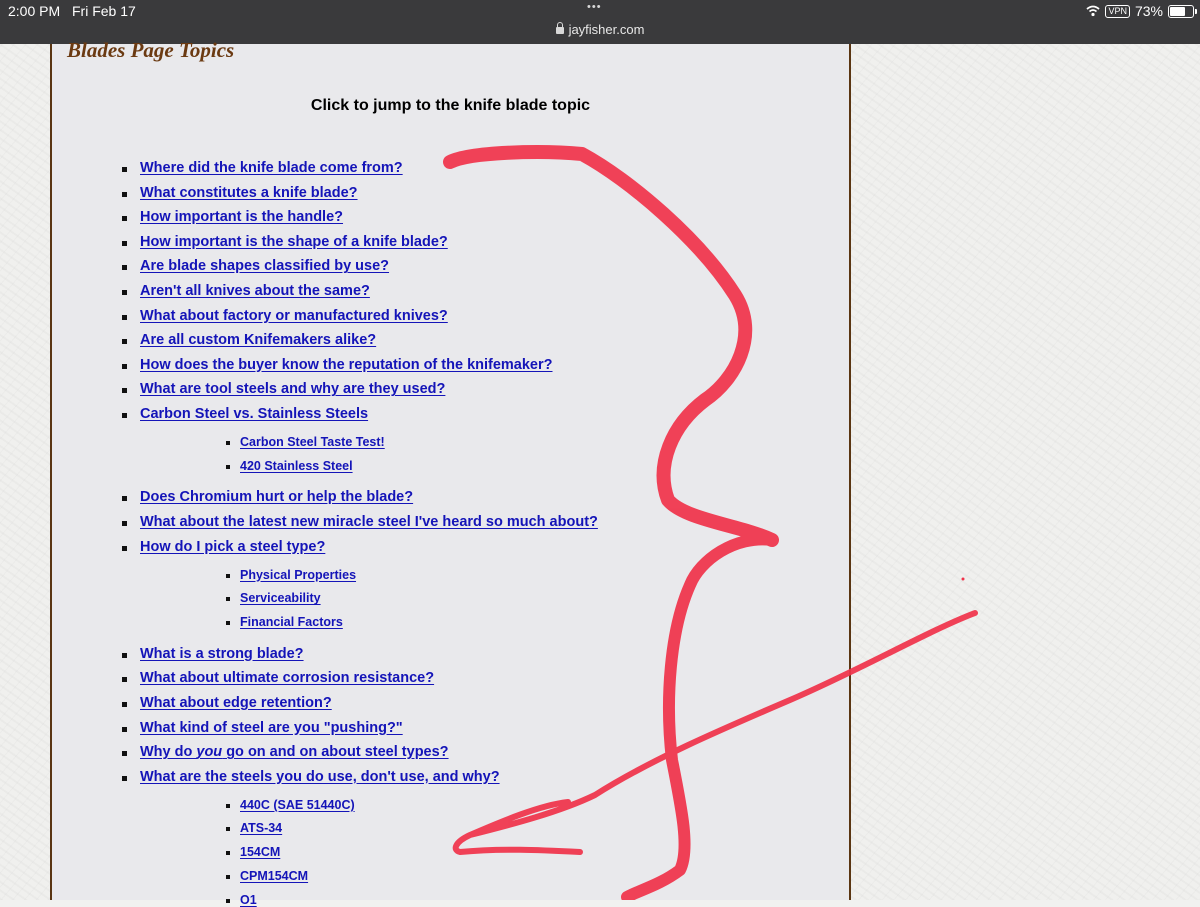  Describe the element at coordinates (606, 29) in the screenshot. I see `url-text: jayfisher.com` at that location.